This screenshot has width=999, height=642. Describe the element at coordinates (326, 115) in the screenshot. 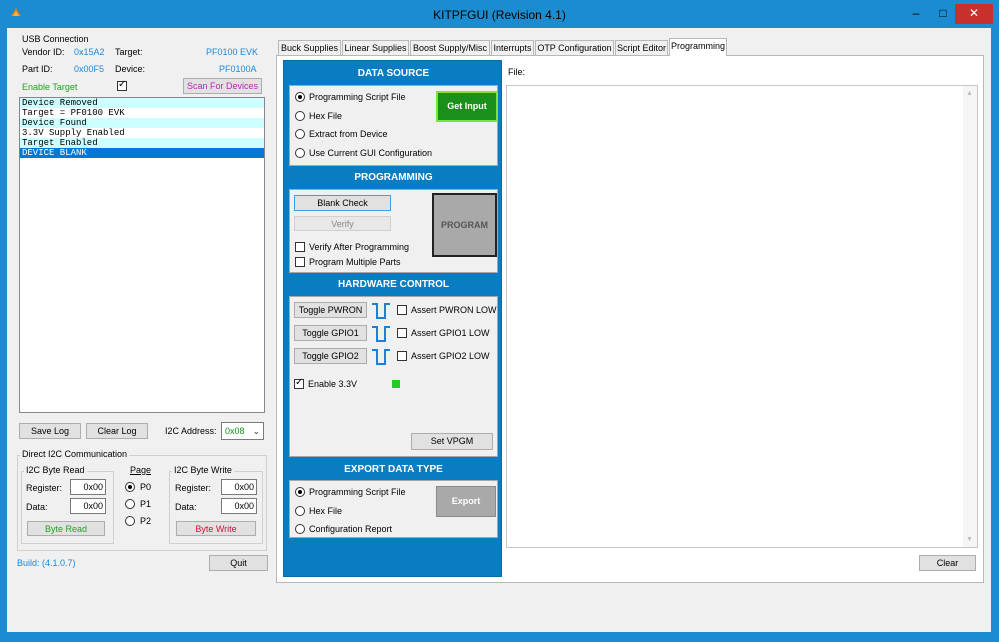

I see `data-source-option-label: Hex File` at that location.